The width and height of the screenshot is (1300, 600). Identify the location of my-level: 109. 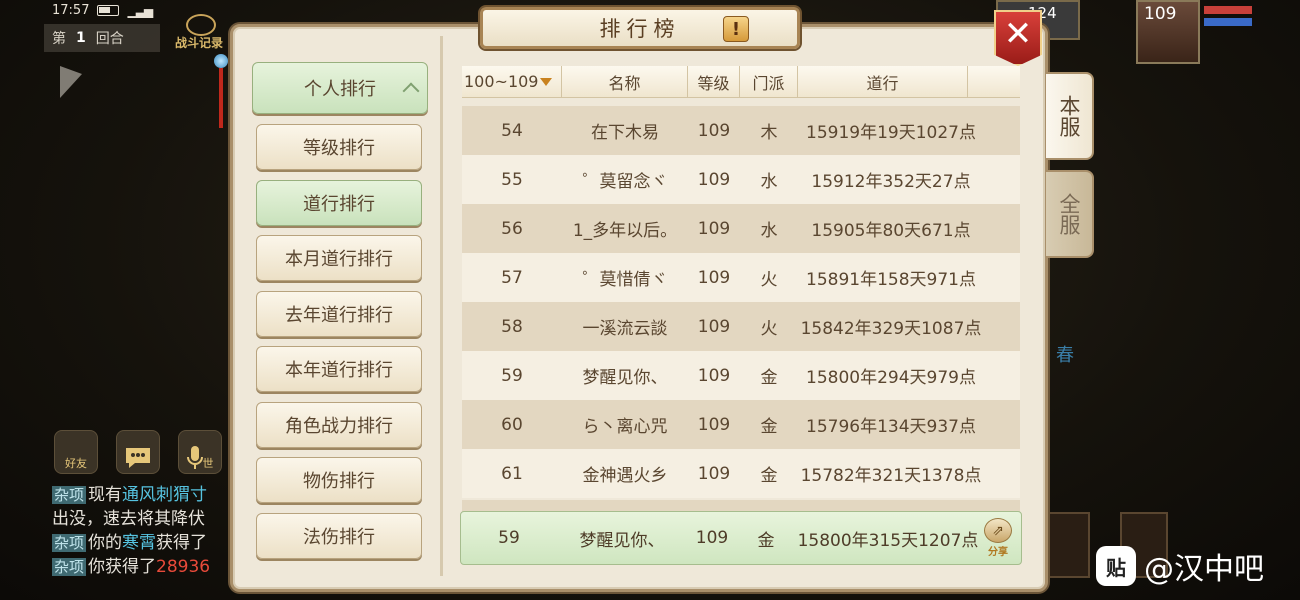
(712, 538).